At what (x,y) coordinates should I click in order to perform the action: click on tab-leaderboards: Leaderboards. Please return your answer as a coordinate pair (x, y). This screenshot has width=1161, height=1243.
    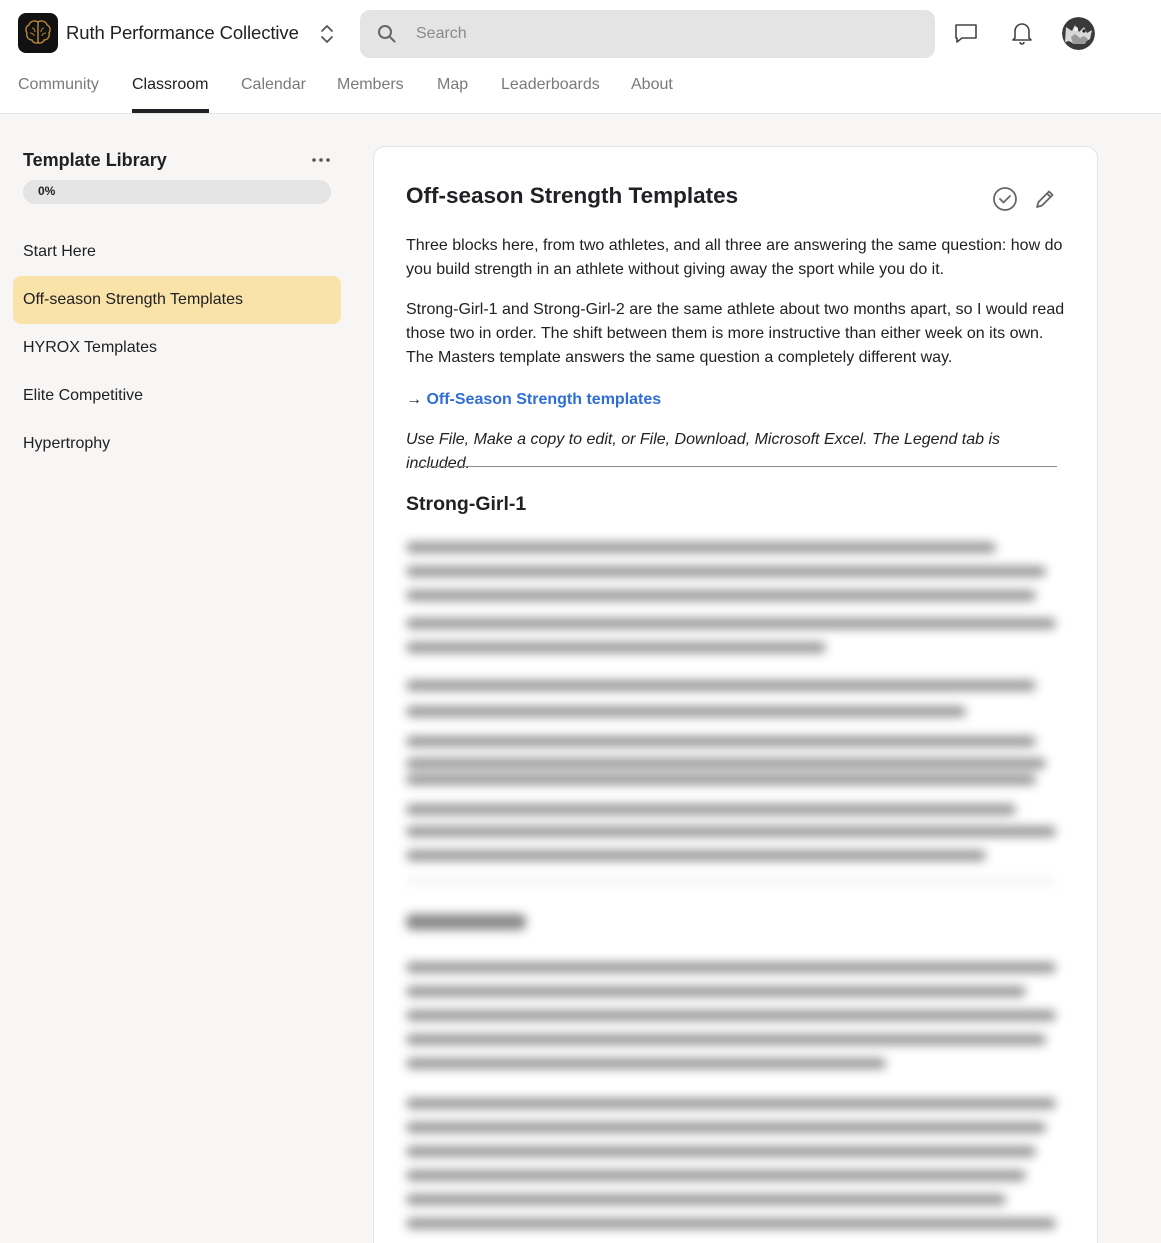
    Looking at the image, I should click on (550, 85).